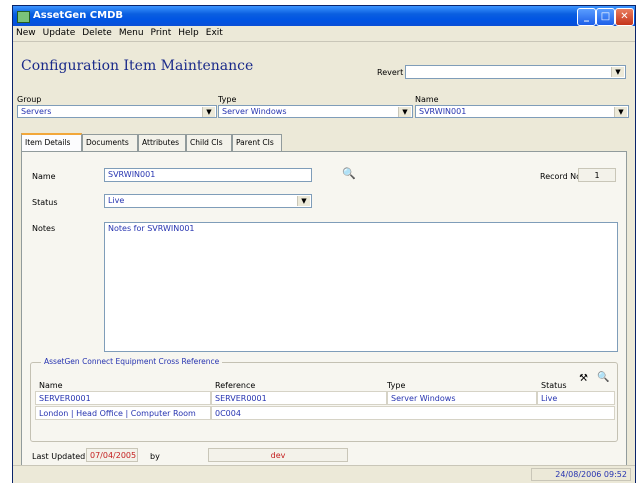  Describe the element at coordinates (117, 111) in the screenshot. I see `group-select: Servers ▼` at that location.